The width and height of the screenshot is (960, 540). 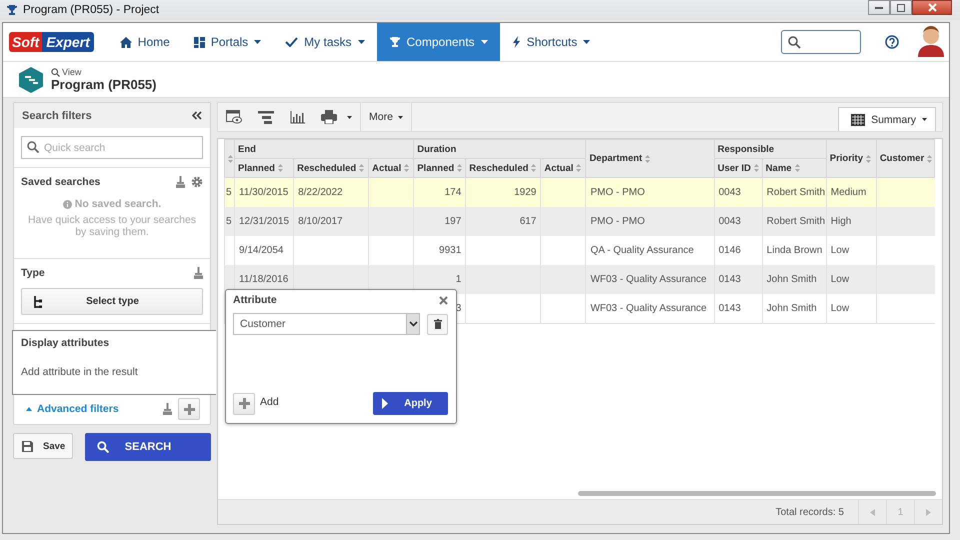 I want to click on logo: Soft Expert, so click(x=51, y=42).